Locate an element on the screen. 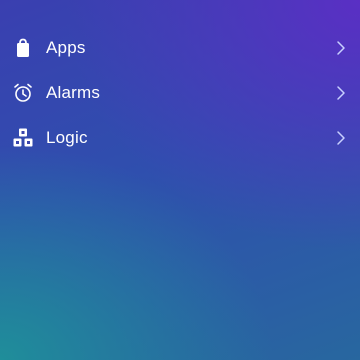  shopping-bag-icon is located at coordinates (23, 47).